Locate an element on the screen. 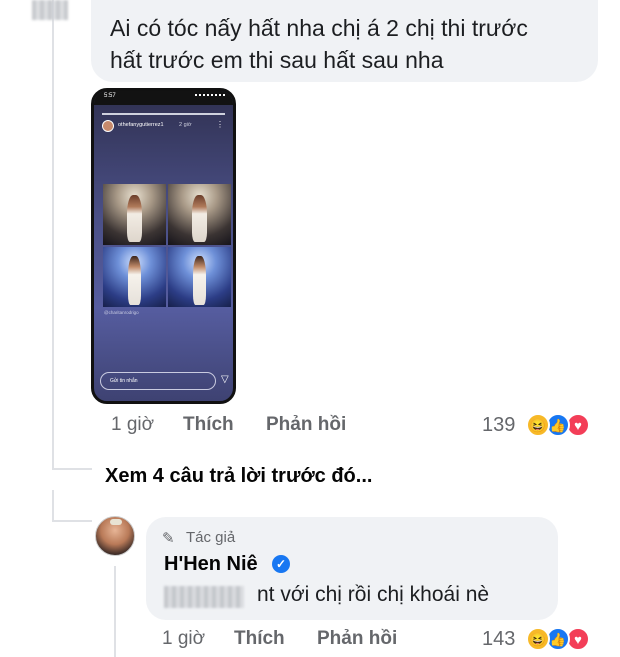 This screenshot has width=620, height=657. send-icon: ▽ is located at coordinates (225, 379).